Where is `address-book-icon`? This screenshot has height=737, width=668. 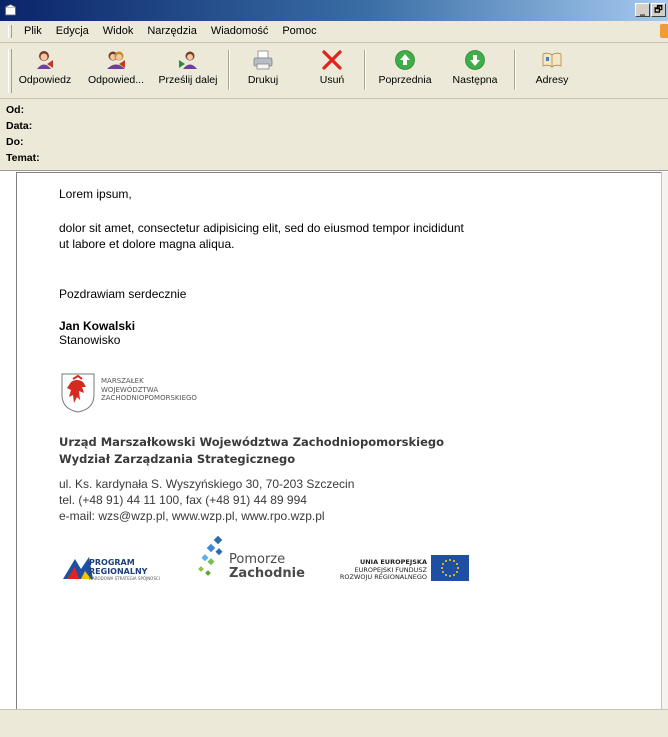
address-book-icon is located at coordinates (552, 60).